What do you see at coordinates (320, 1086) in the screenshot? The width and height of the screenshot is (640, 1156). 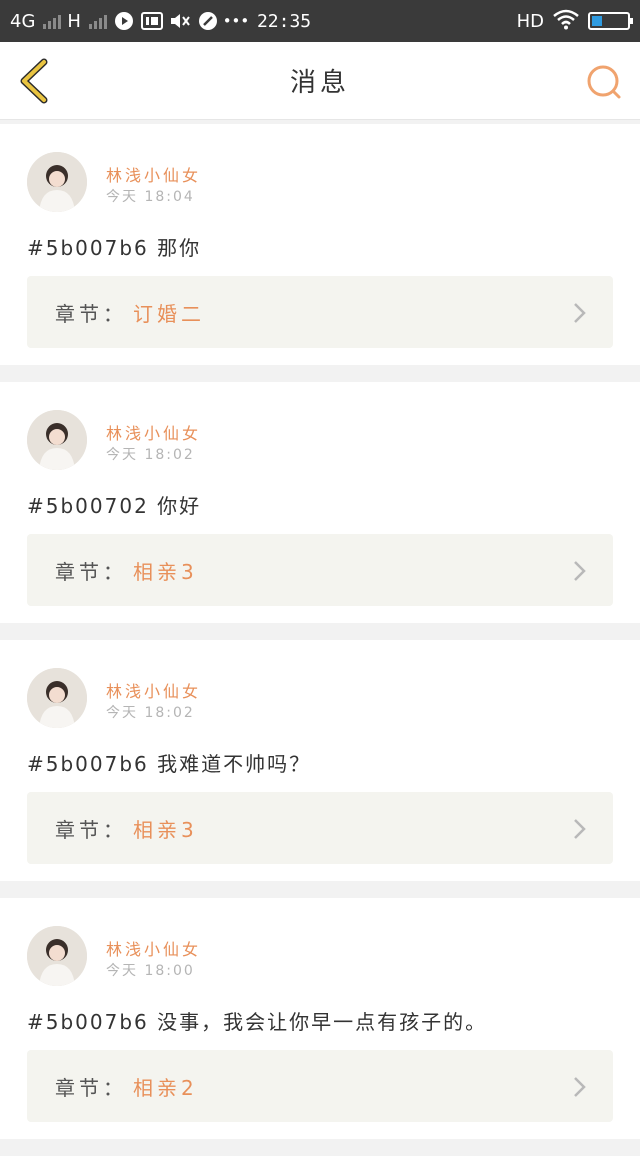 I see `chapter-link: 章节： 相亲2` at bounding box center [320, 1086].